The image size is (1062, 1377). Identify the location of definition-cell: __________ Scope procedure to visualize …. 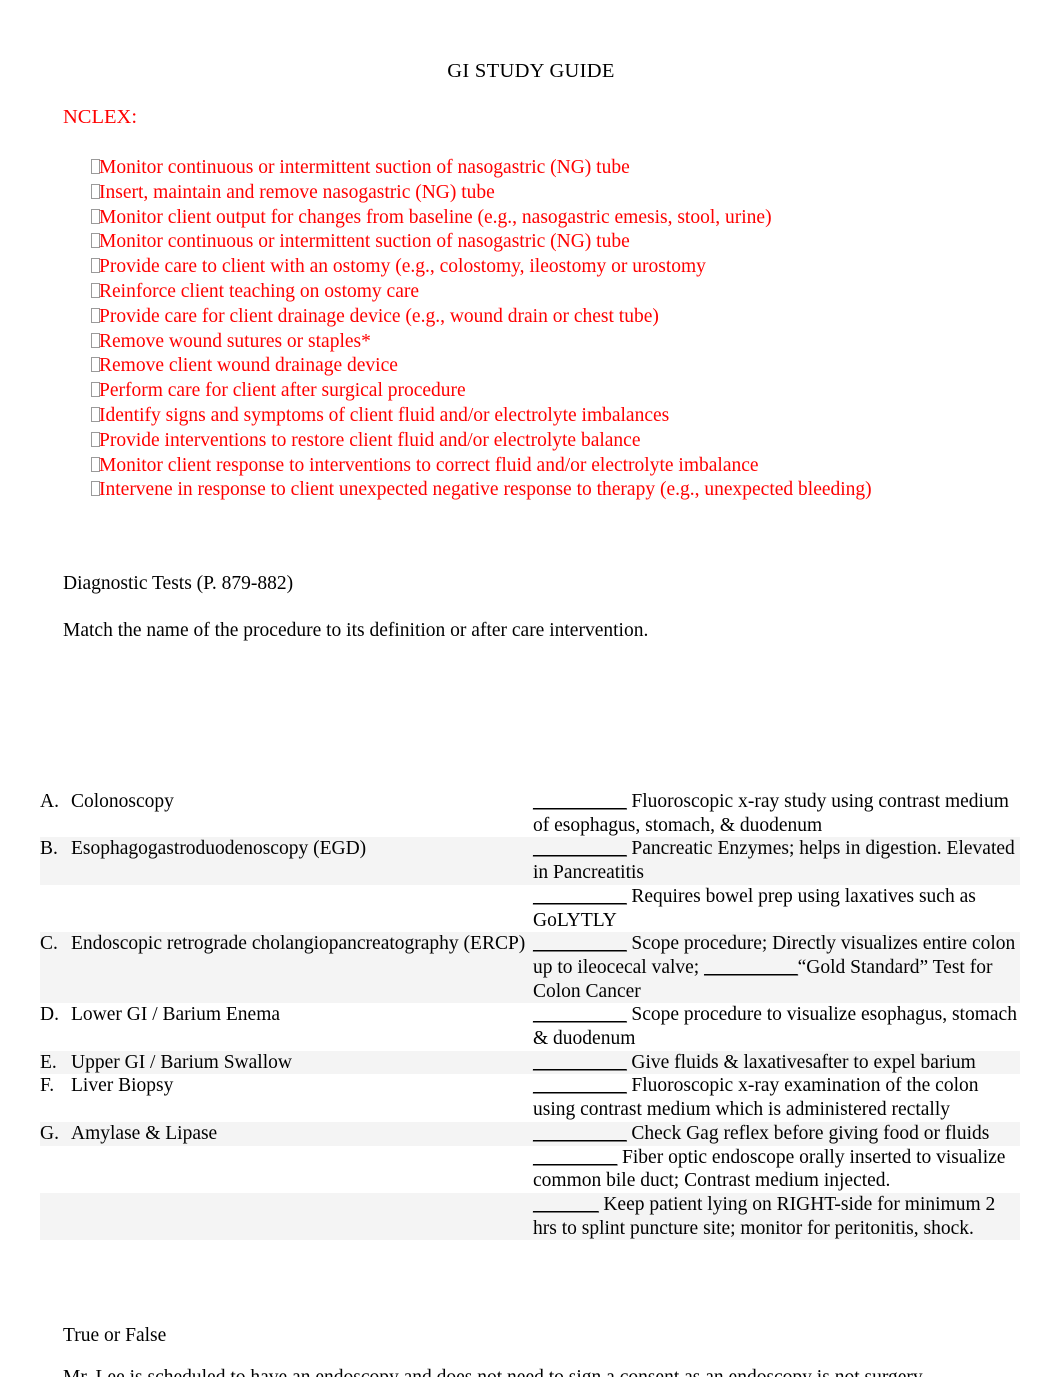
(776, 1026).